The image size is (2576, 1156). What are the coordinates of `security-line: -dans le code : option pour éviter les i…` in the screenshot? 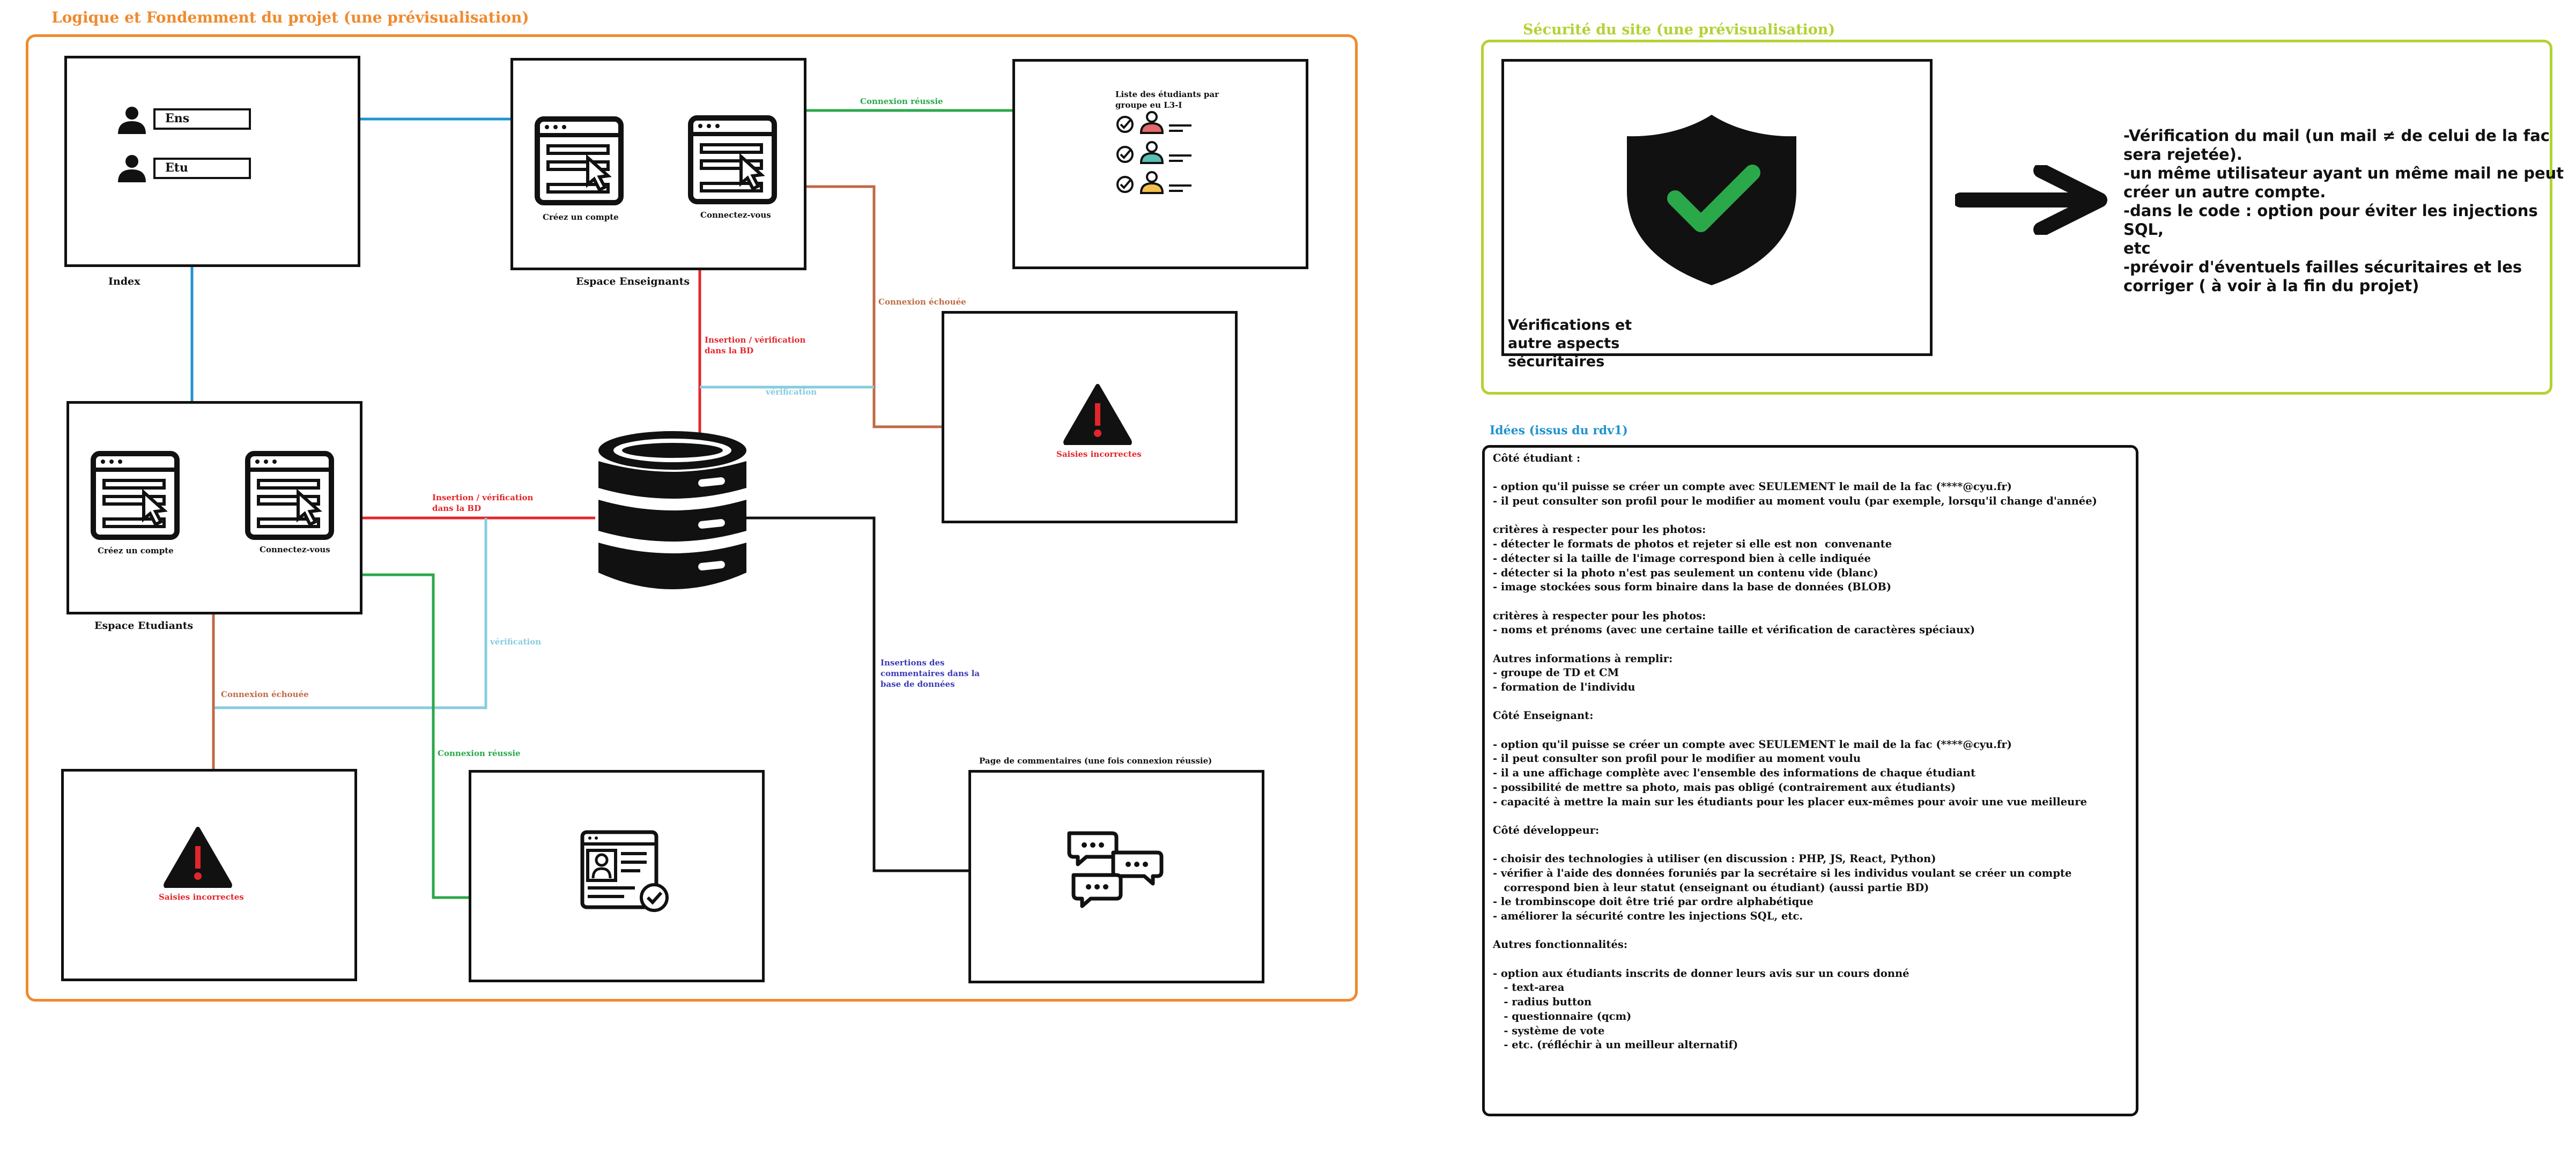 It's located at (2330, 220).